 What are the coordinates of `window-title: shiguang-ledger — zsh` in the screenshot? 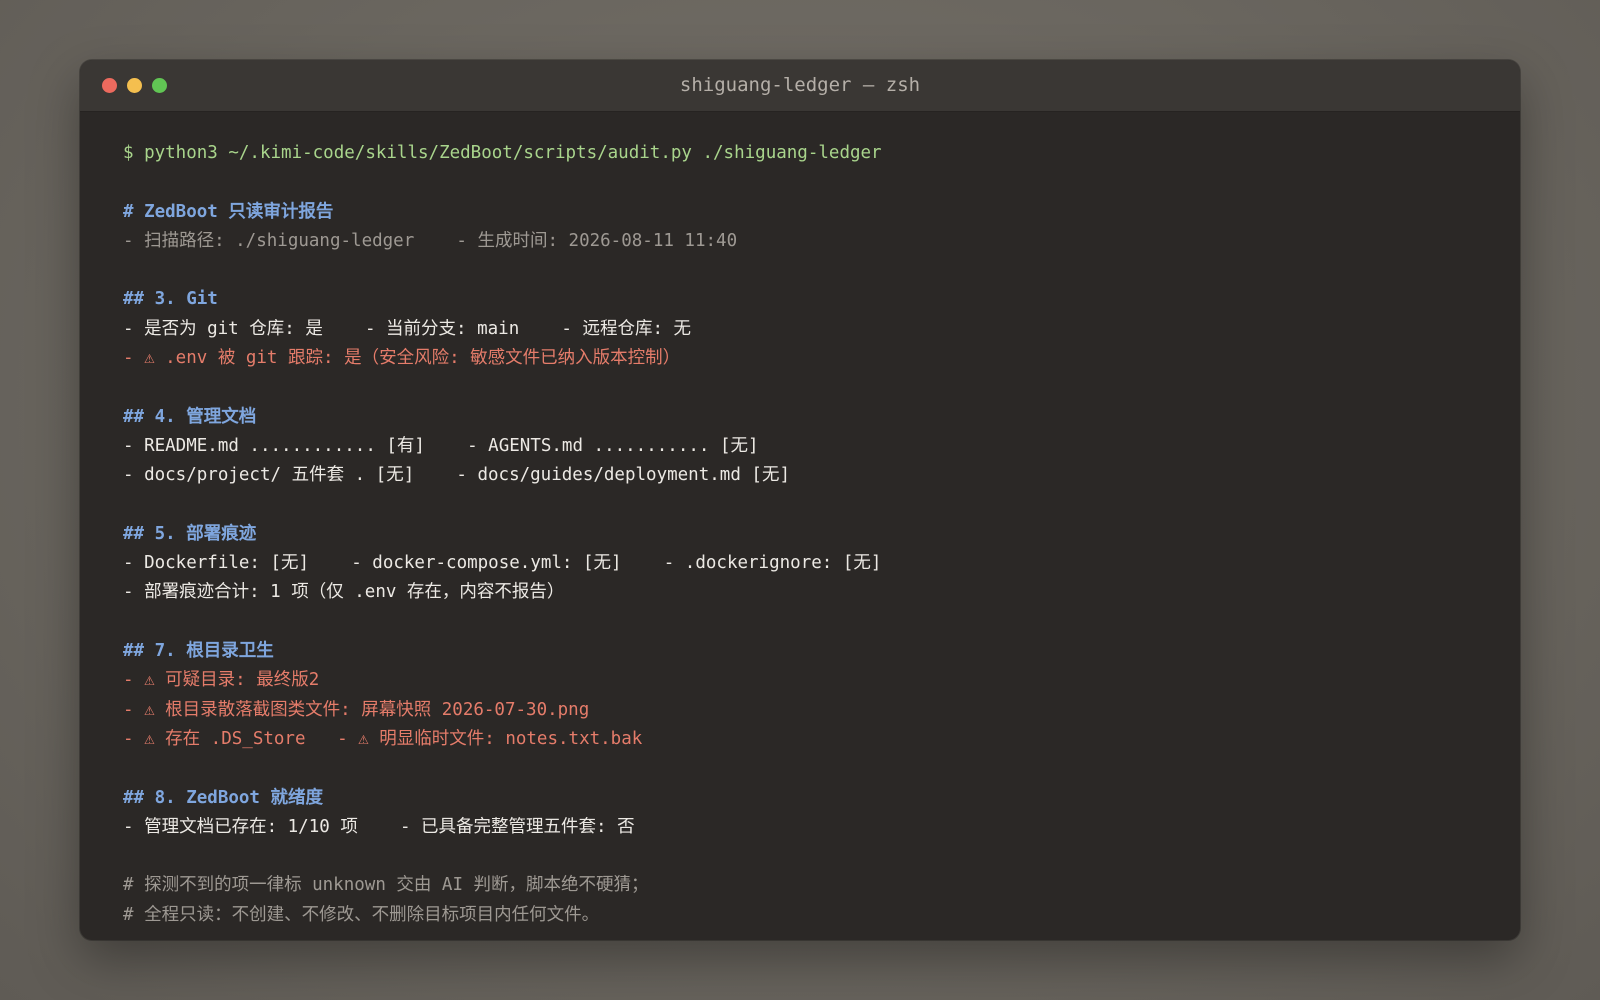 It's located at (800, 85).